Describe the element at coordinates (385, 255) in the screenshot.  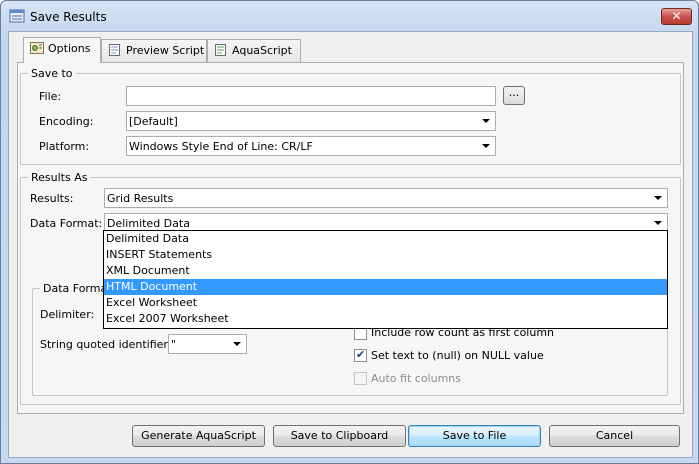
I see `dropdown-option-insert-statements: INSERT Statements` at that location.